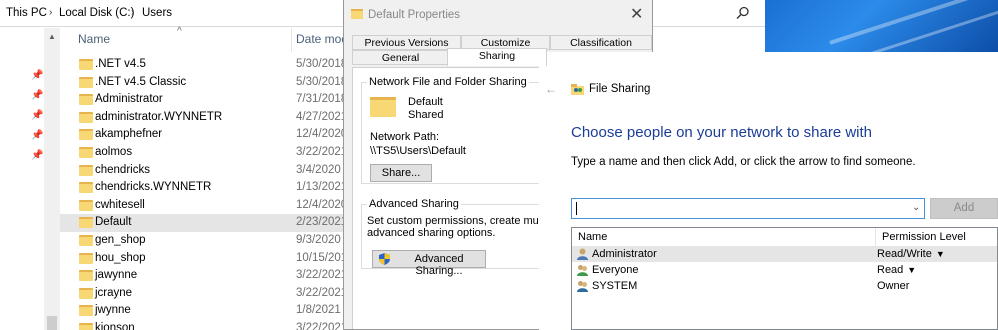 Image resolution: width=998 pixels, height=330 pixels. What do you see at coordinates (210, 294) in the screenshot?
I see `file-row: jcrayne 3/22/2021` at bounding box center [210, 294].